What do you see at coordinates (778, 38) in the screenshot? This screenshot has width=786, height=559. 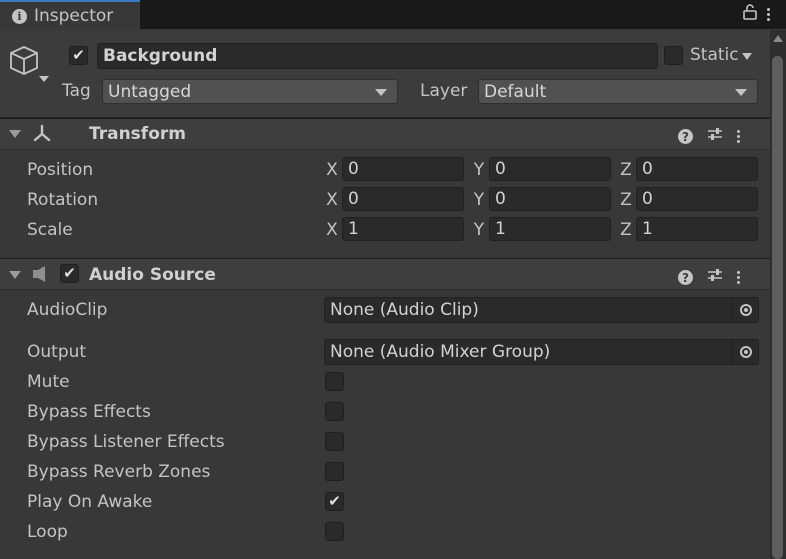 I see `scroll-up-arrow-icon` at bounding box center [778, 38].